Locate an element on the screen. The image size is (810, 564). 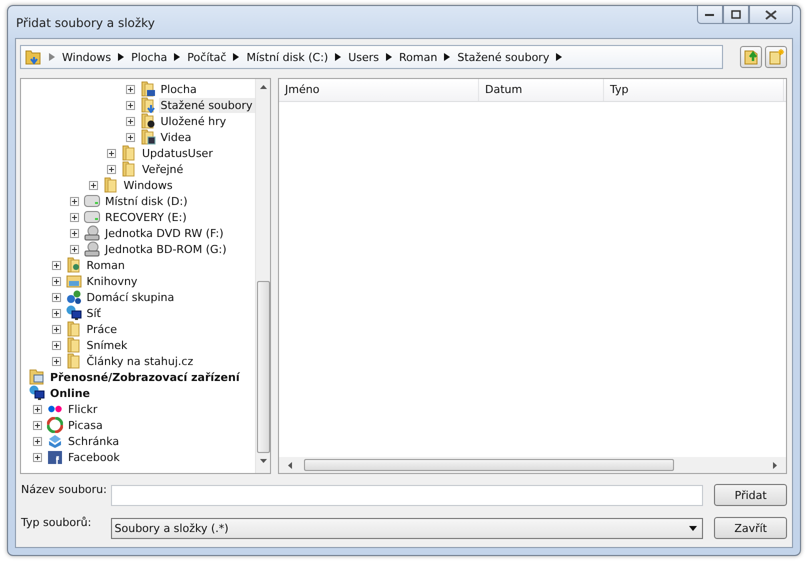
homegroup-icon is located at coordinates (74, 297).